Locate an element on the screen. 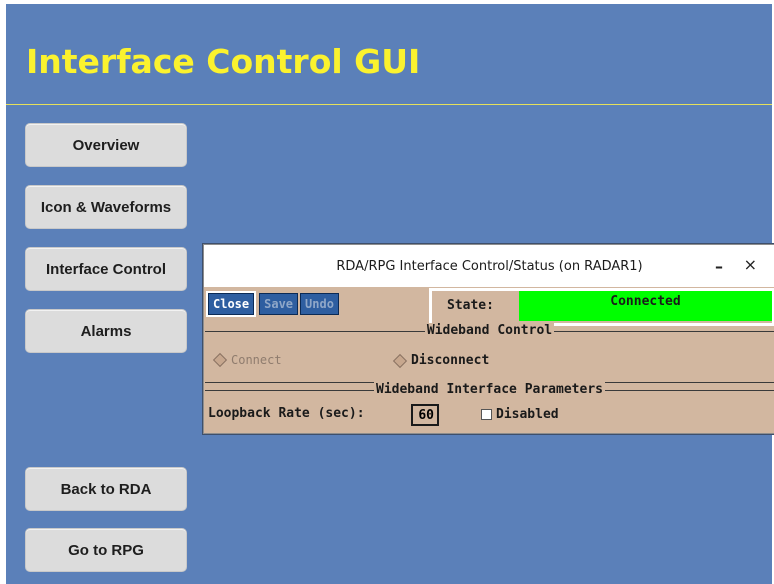 This screenshot has height=584, width=774. minimize-icon: – is located at coordinates (719, 266).